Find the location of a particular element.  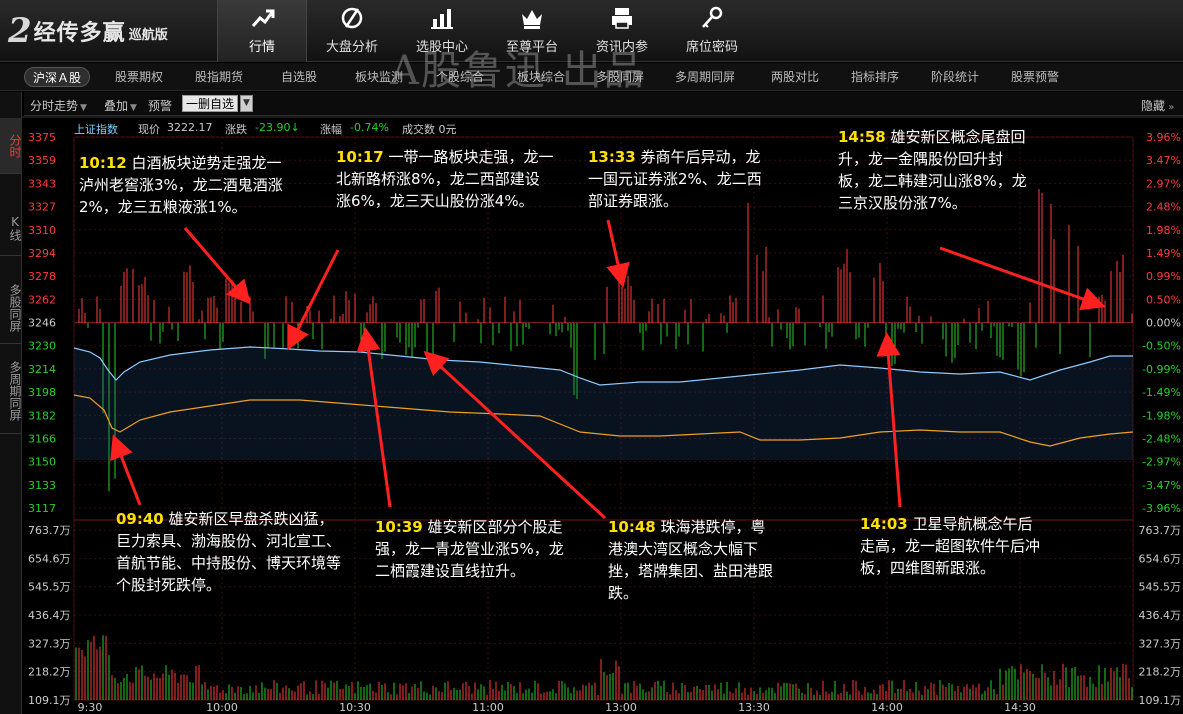

nav-market-analysis: 大盘分析 is located at coordinates (352, 31).